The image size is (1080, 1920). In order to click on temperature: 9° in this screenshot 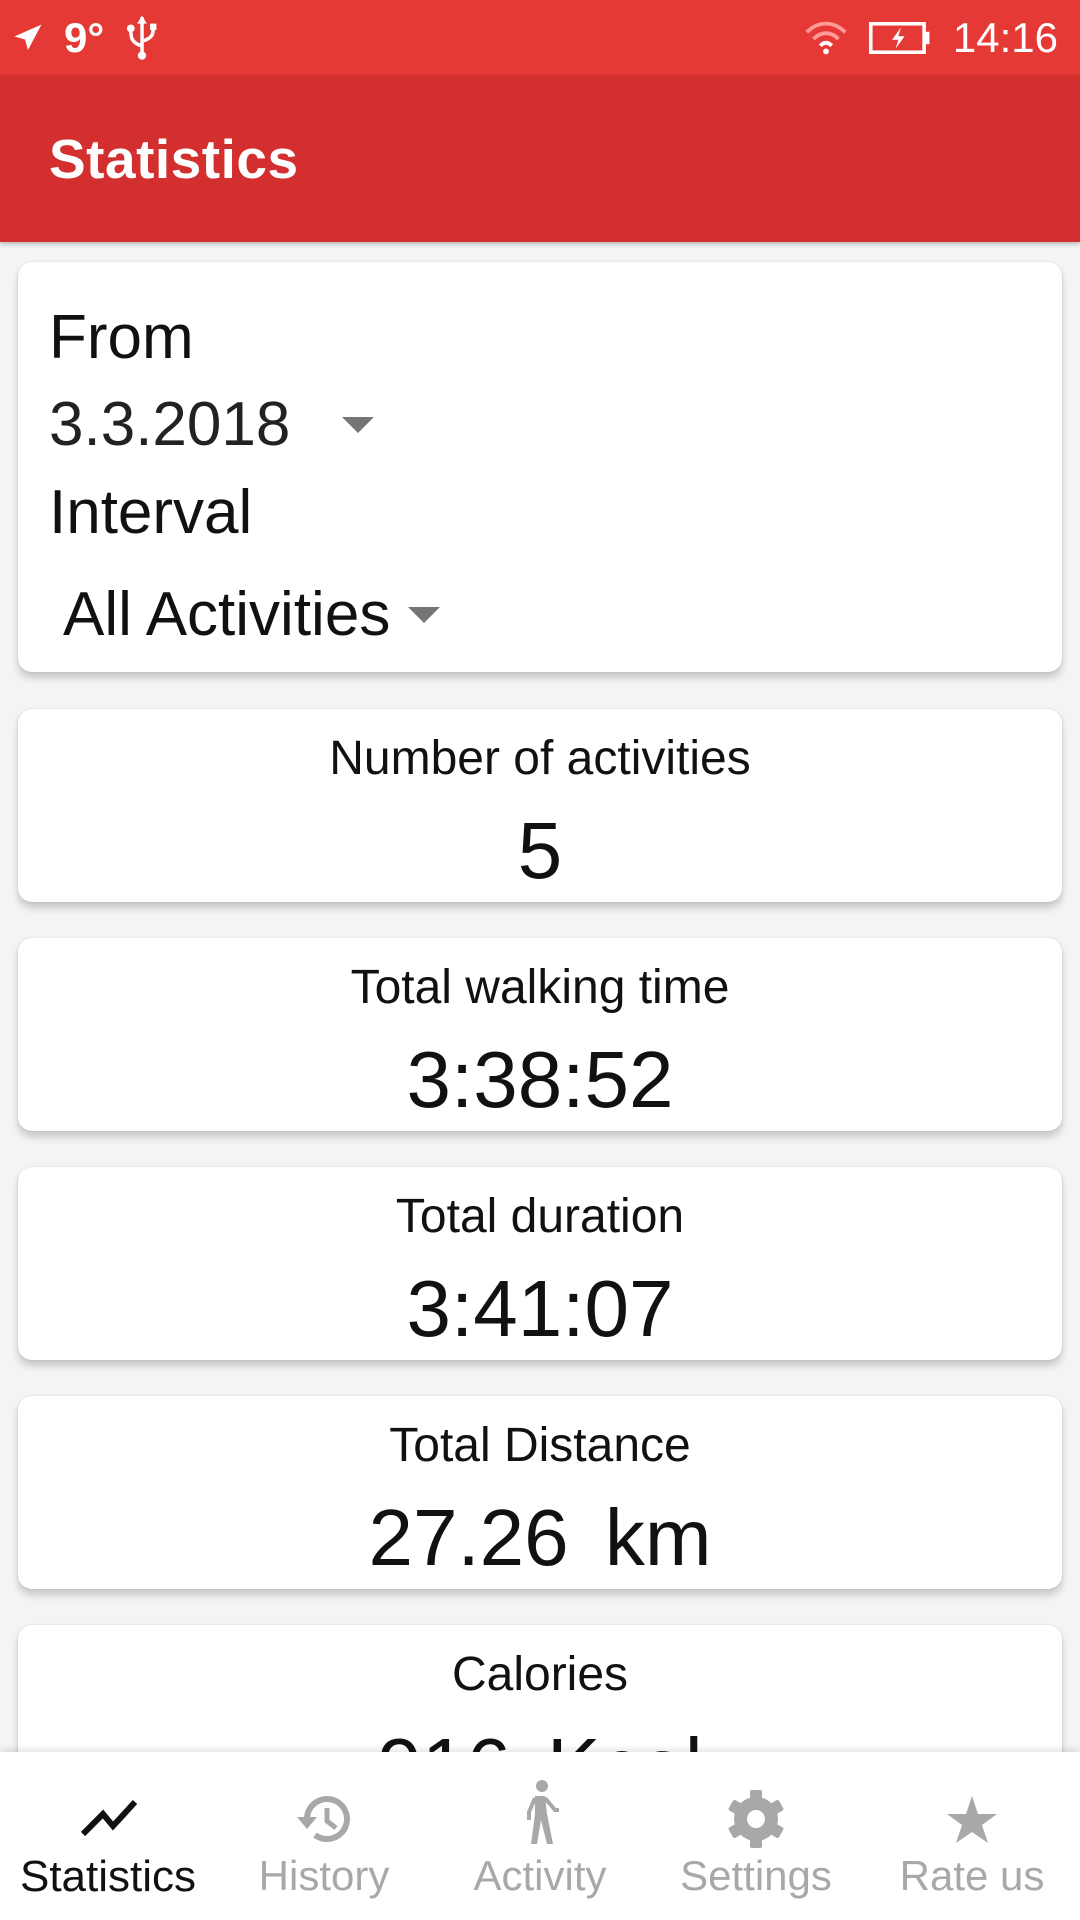, I will do `click(84, 37)`.